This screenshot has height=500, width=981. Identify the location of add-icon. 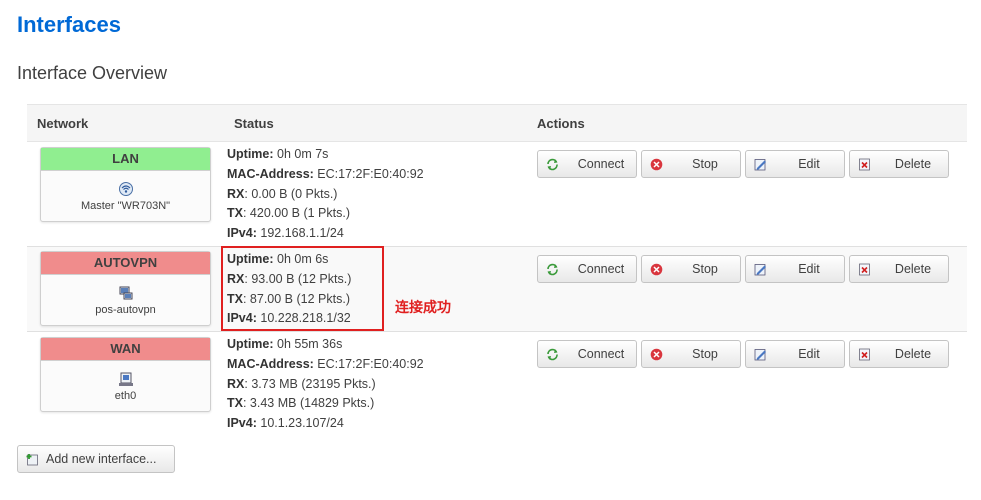
(32, 460).